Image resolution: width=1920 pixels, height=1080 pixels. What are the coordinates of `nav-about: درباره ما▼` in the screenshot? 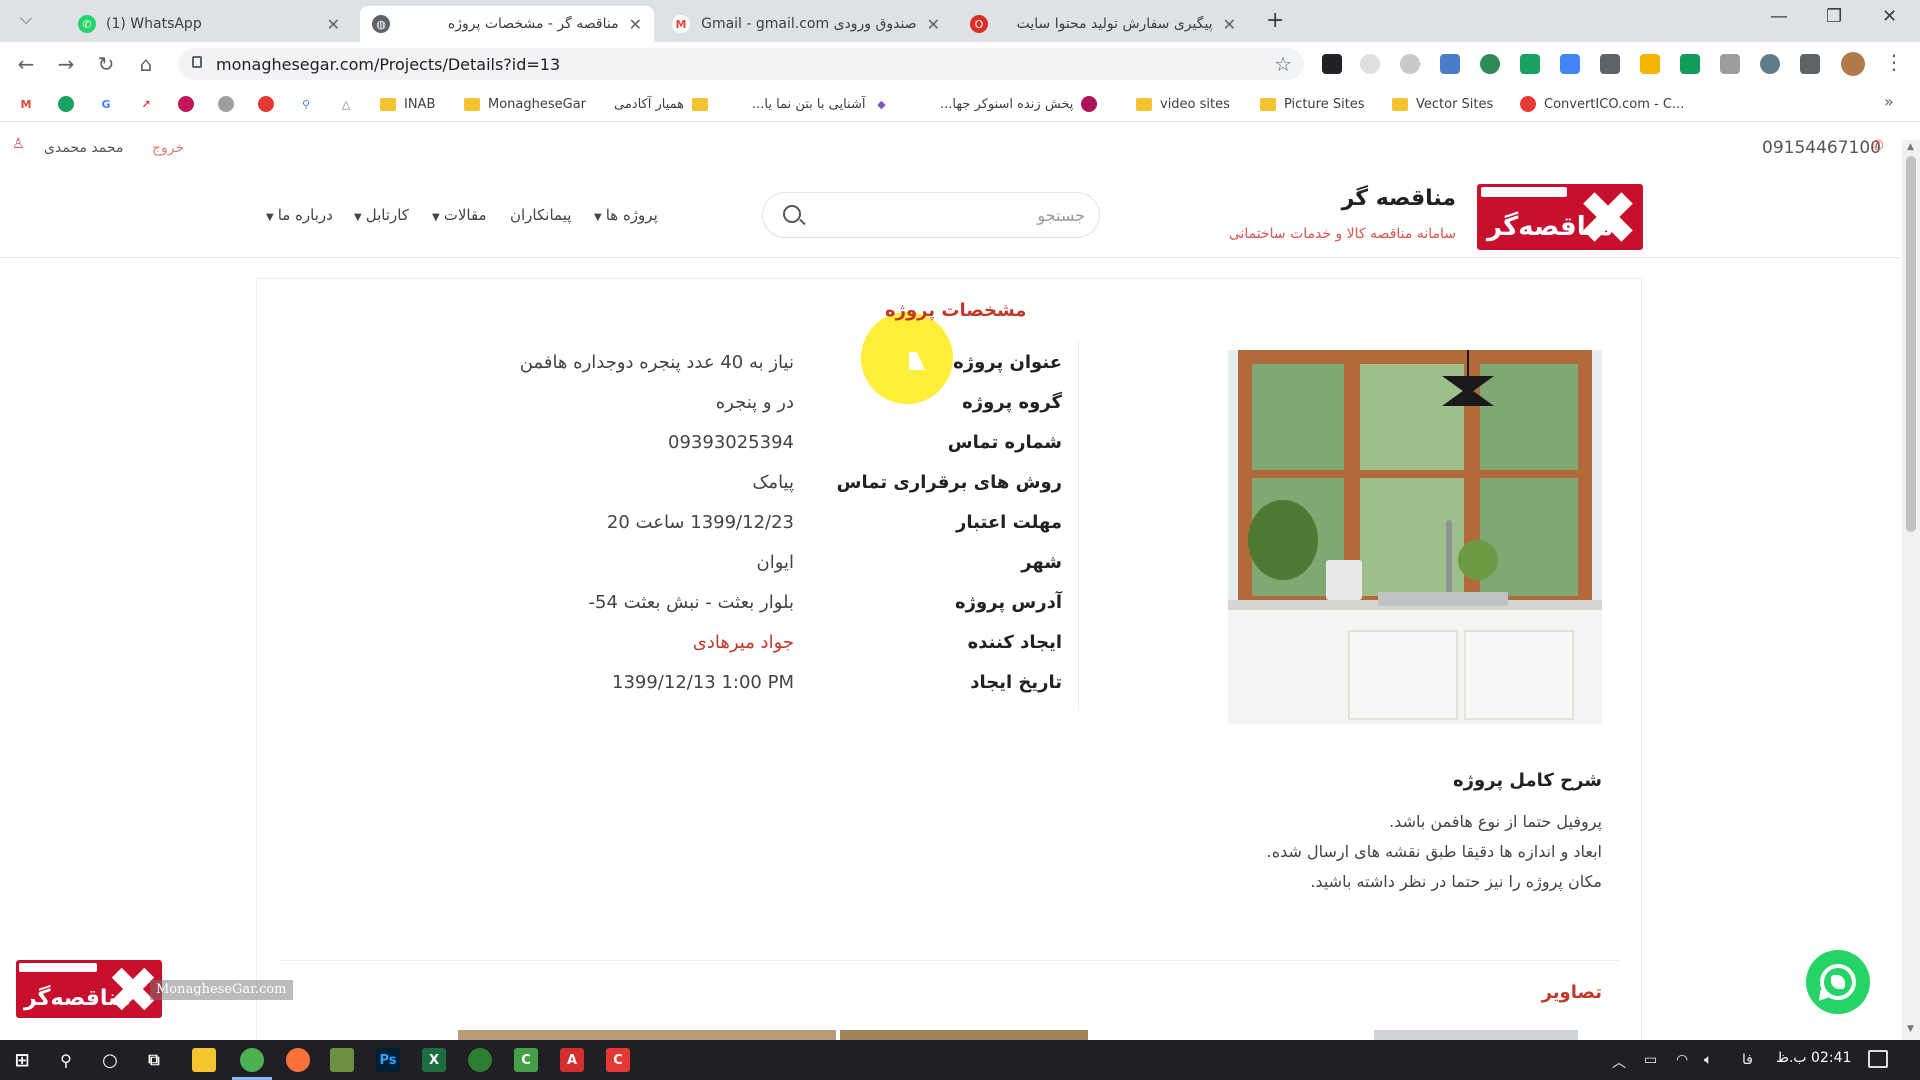 It's located at (299, 215).